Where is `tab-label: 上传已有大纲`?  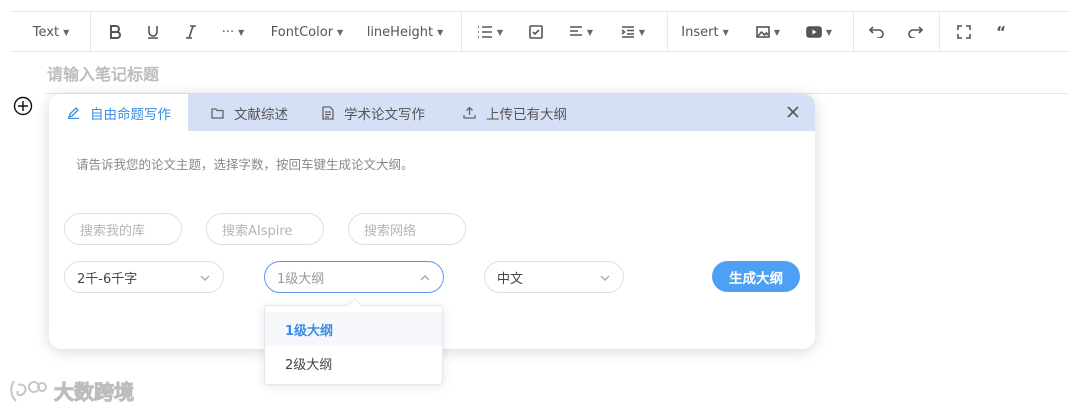 tab-label: 上传已有大纲 is located at coordinates (526, 114).